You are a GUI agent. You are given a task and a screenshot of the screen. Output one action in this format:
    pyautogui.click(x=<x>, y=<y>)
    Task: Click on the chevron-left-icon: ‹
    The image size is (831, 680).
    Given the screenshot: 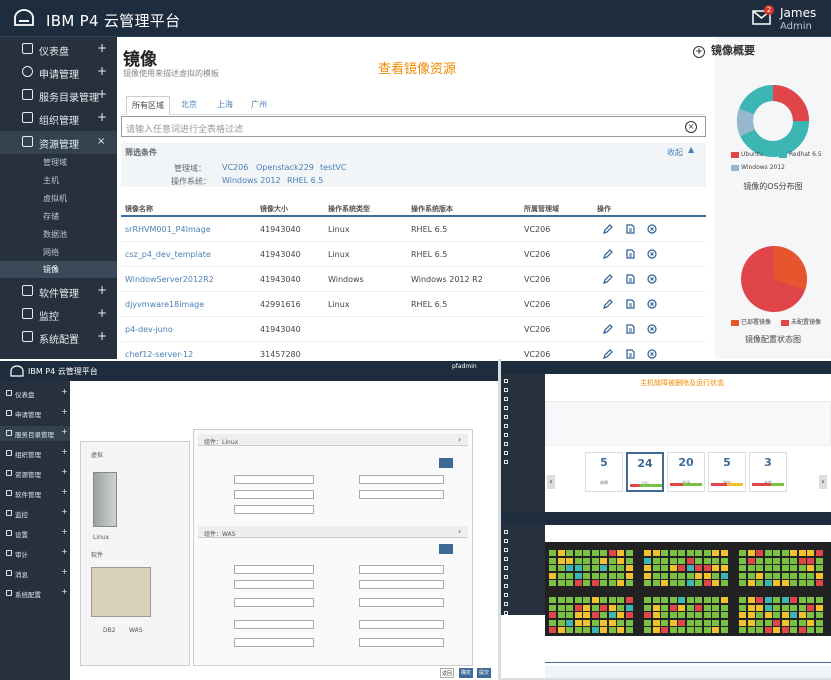 What is the action you would take?
    pyautogui.click(x=551, y=482)
    